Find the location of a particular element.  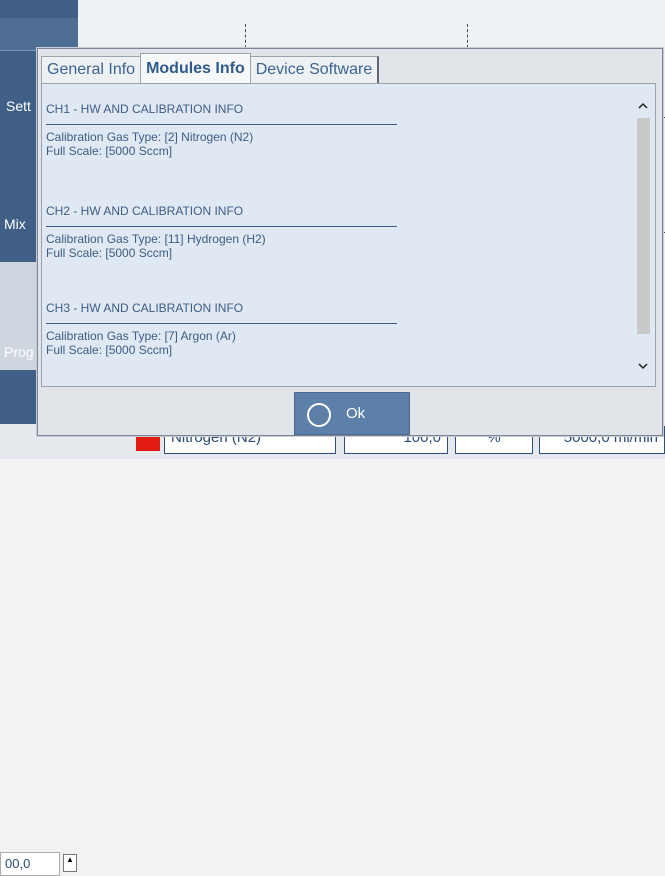

section-title: CH3 - HW AND CALIBRATION INFO is located at coordinates (145, 308).